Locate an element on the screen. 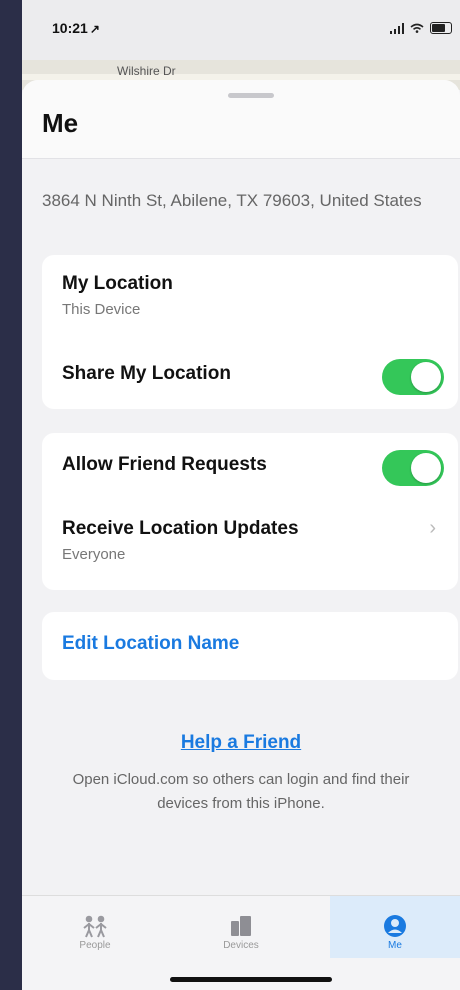  tab-devices: Devices is located at coordinates (241, 927).